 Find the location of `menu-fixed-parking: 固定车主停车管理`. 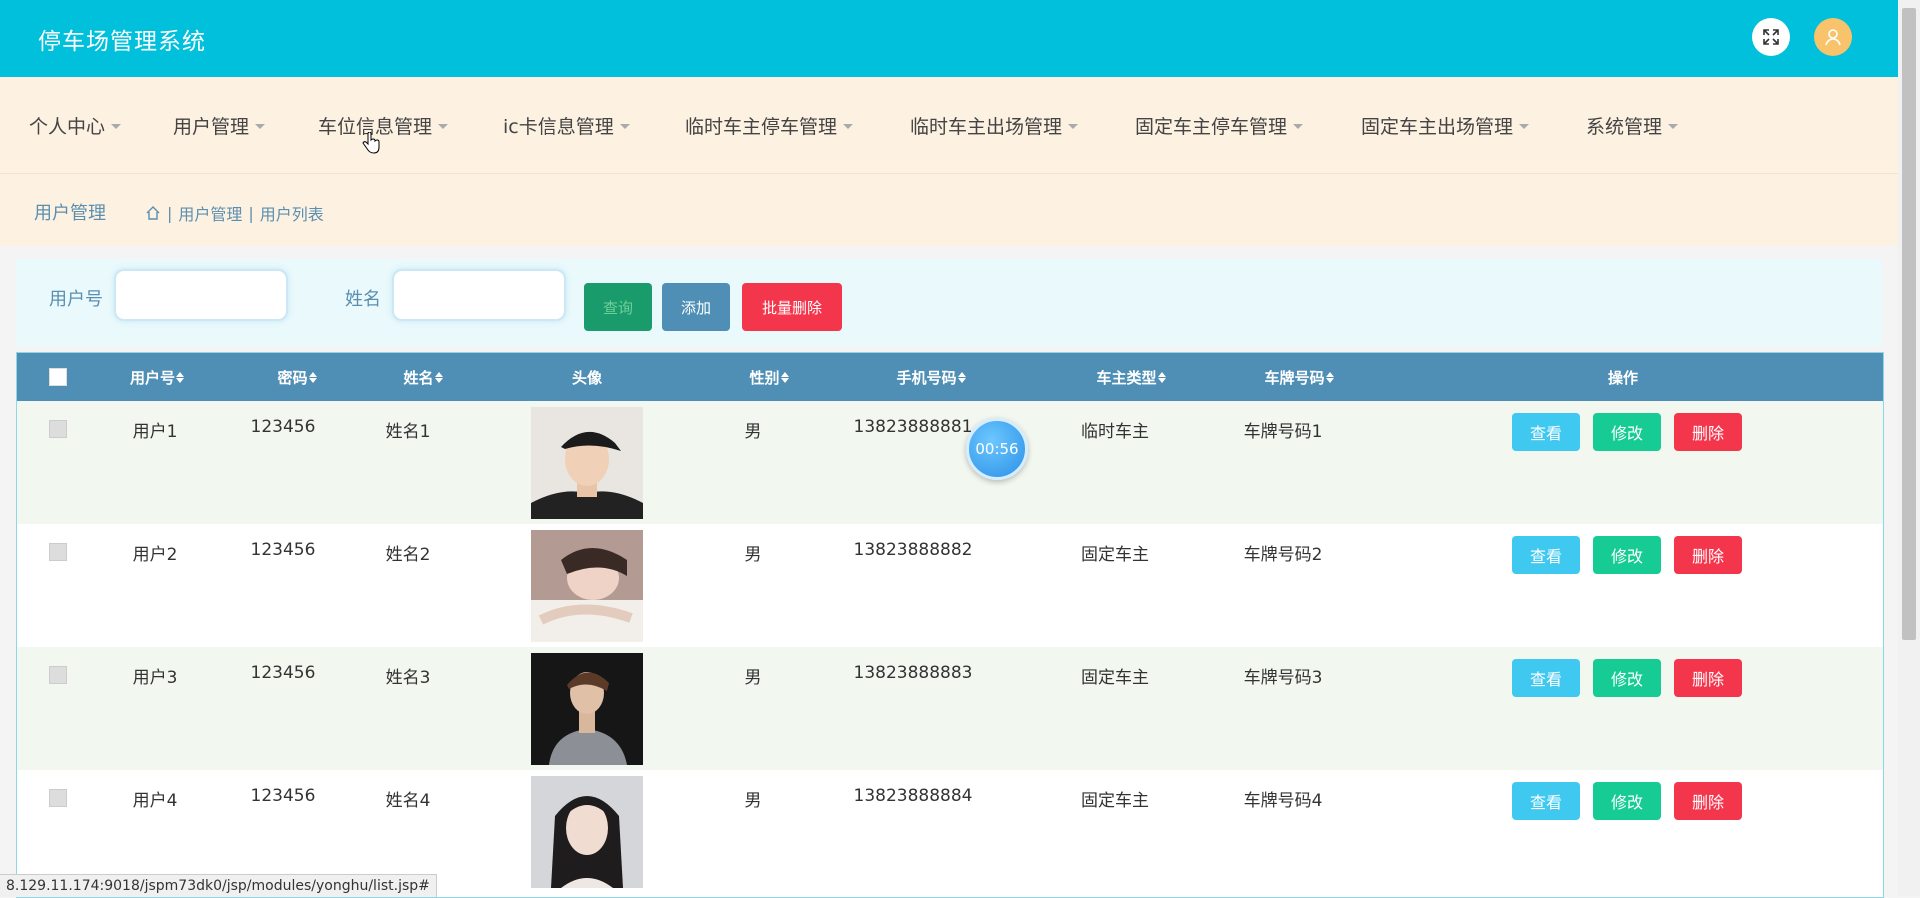

menu-fixed-parking: 固定车主停车管理 is located at coordinates (1219, 125).